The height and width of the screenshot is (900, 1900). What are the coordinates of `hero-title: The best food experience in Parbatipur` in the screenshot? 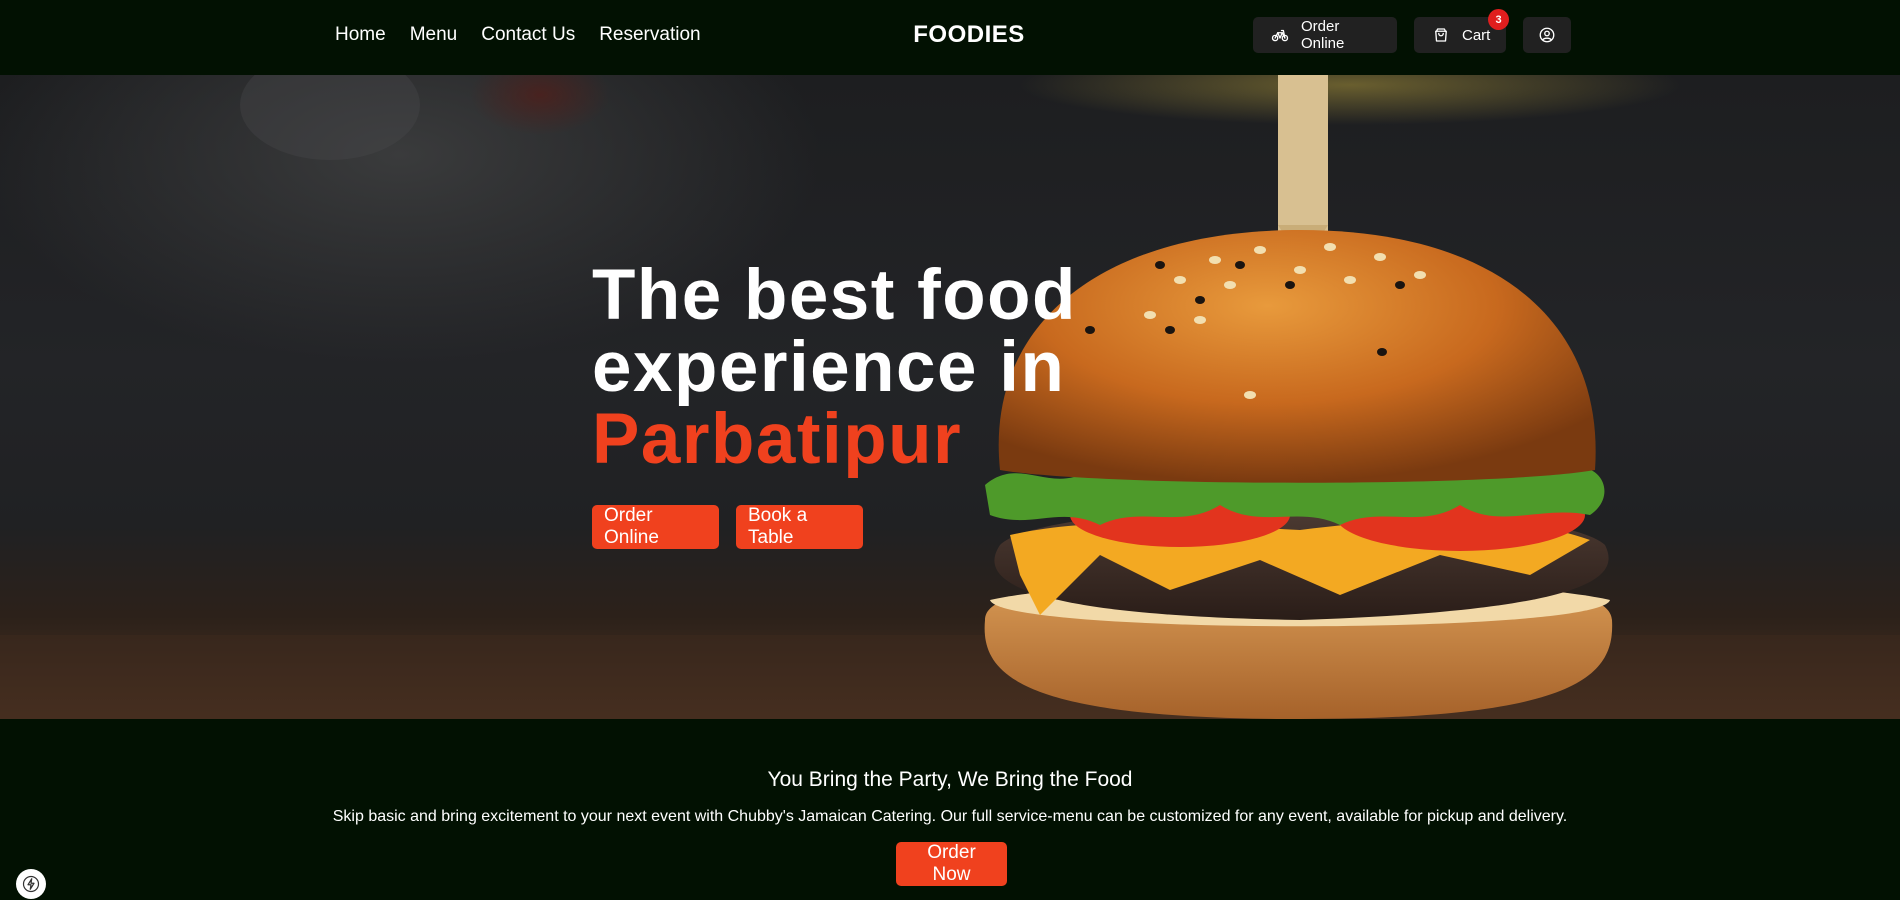 It's located at (942, 368).